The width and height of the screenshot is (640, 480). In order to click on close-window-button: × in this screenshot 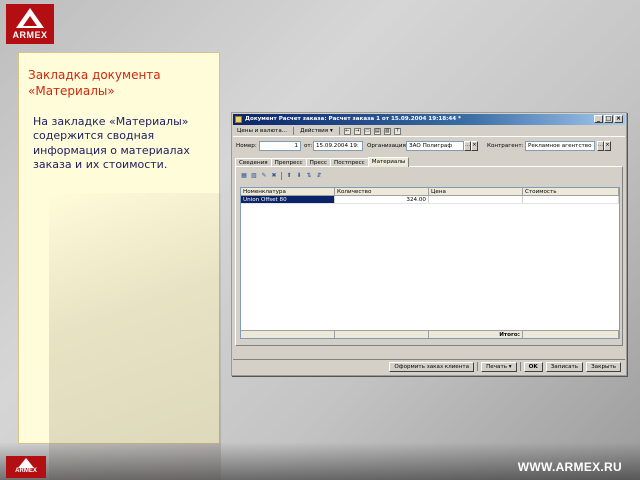, I will do `click(618, 119)`.